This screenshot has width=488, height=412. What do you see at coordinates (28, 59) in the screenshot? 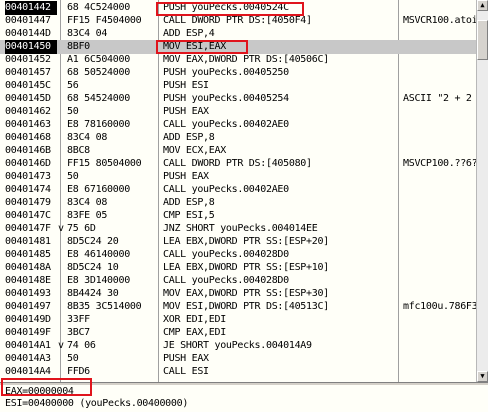
I see `row-address: 00401452` at bounding box center [28, 59].